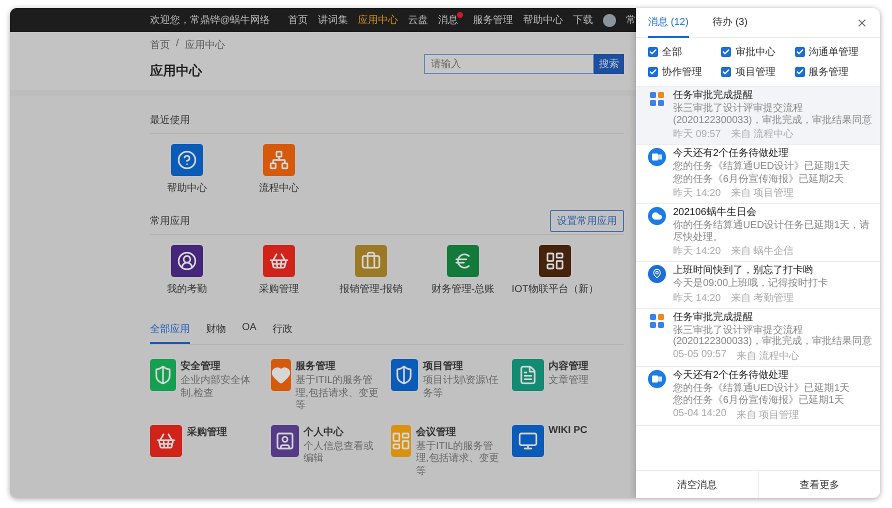 The image size is (892, 508). I want to click on app-name: 项目管理, so click(443, 366).